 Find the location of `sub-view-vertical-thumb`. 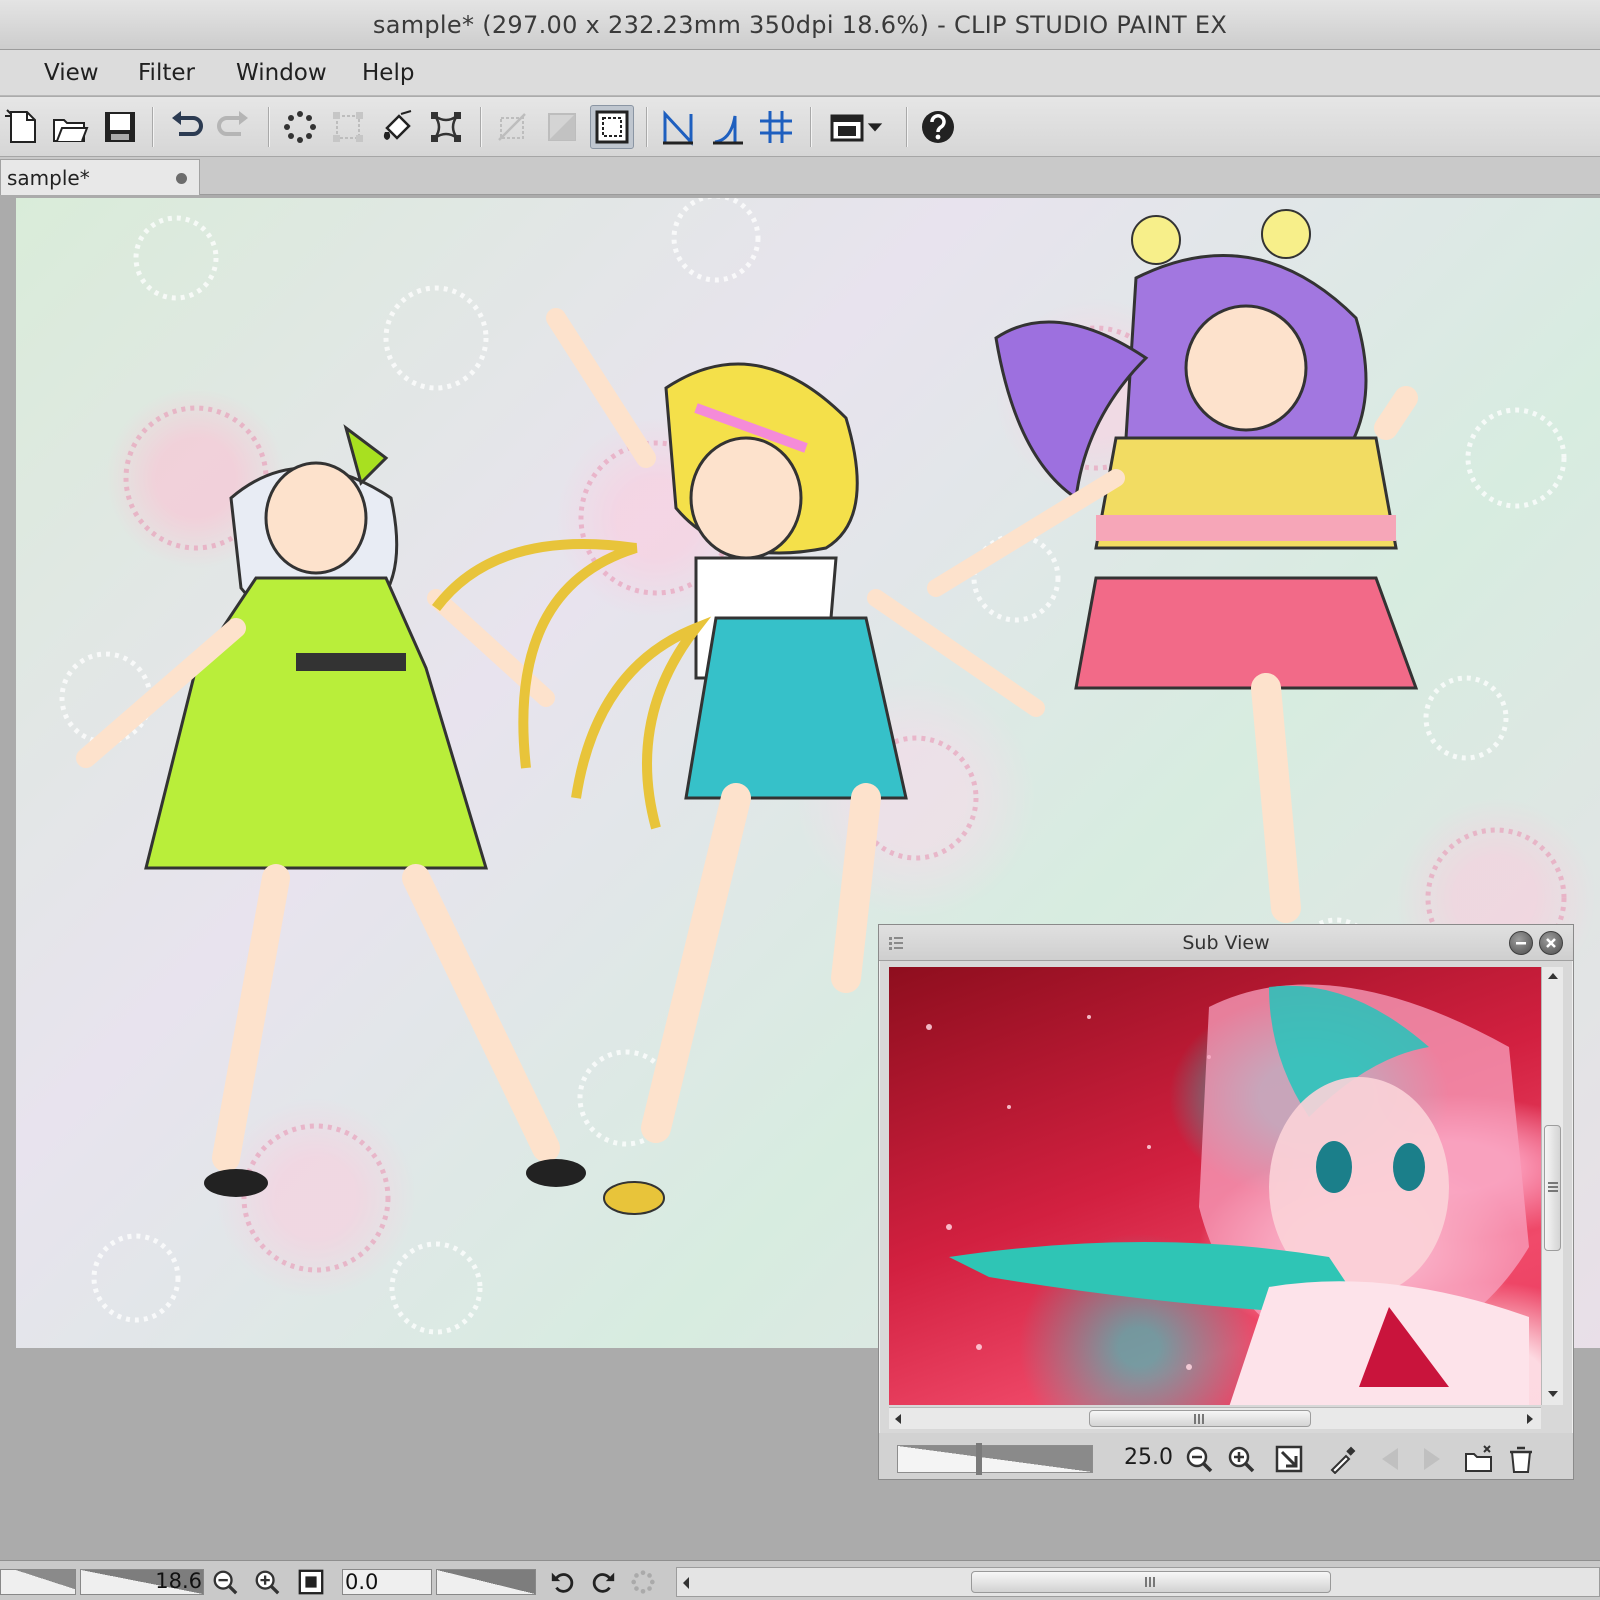

sub-view-vertical-thumb is located at coordinates (1552, 1188).